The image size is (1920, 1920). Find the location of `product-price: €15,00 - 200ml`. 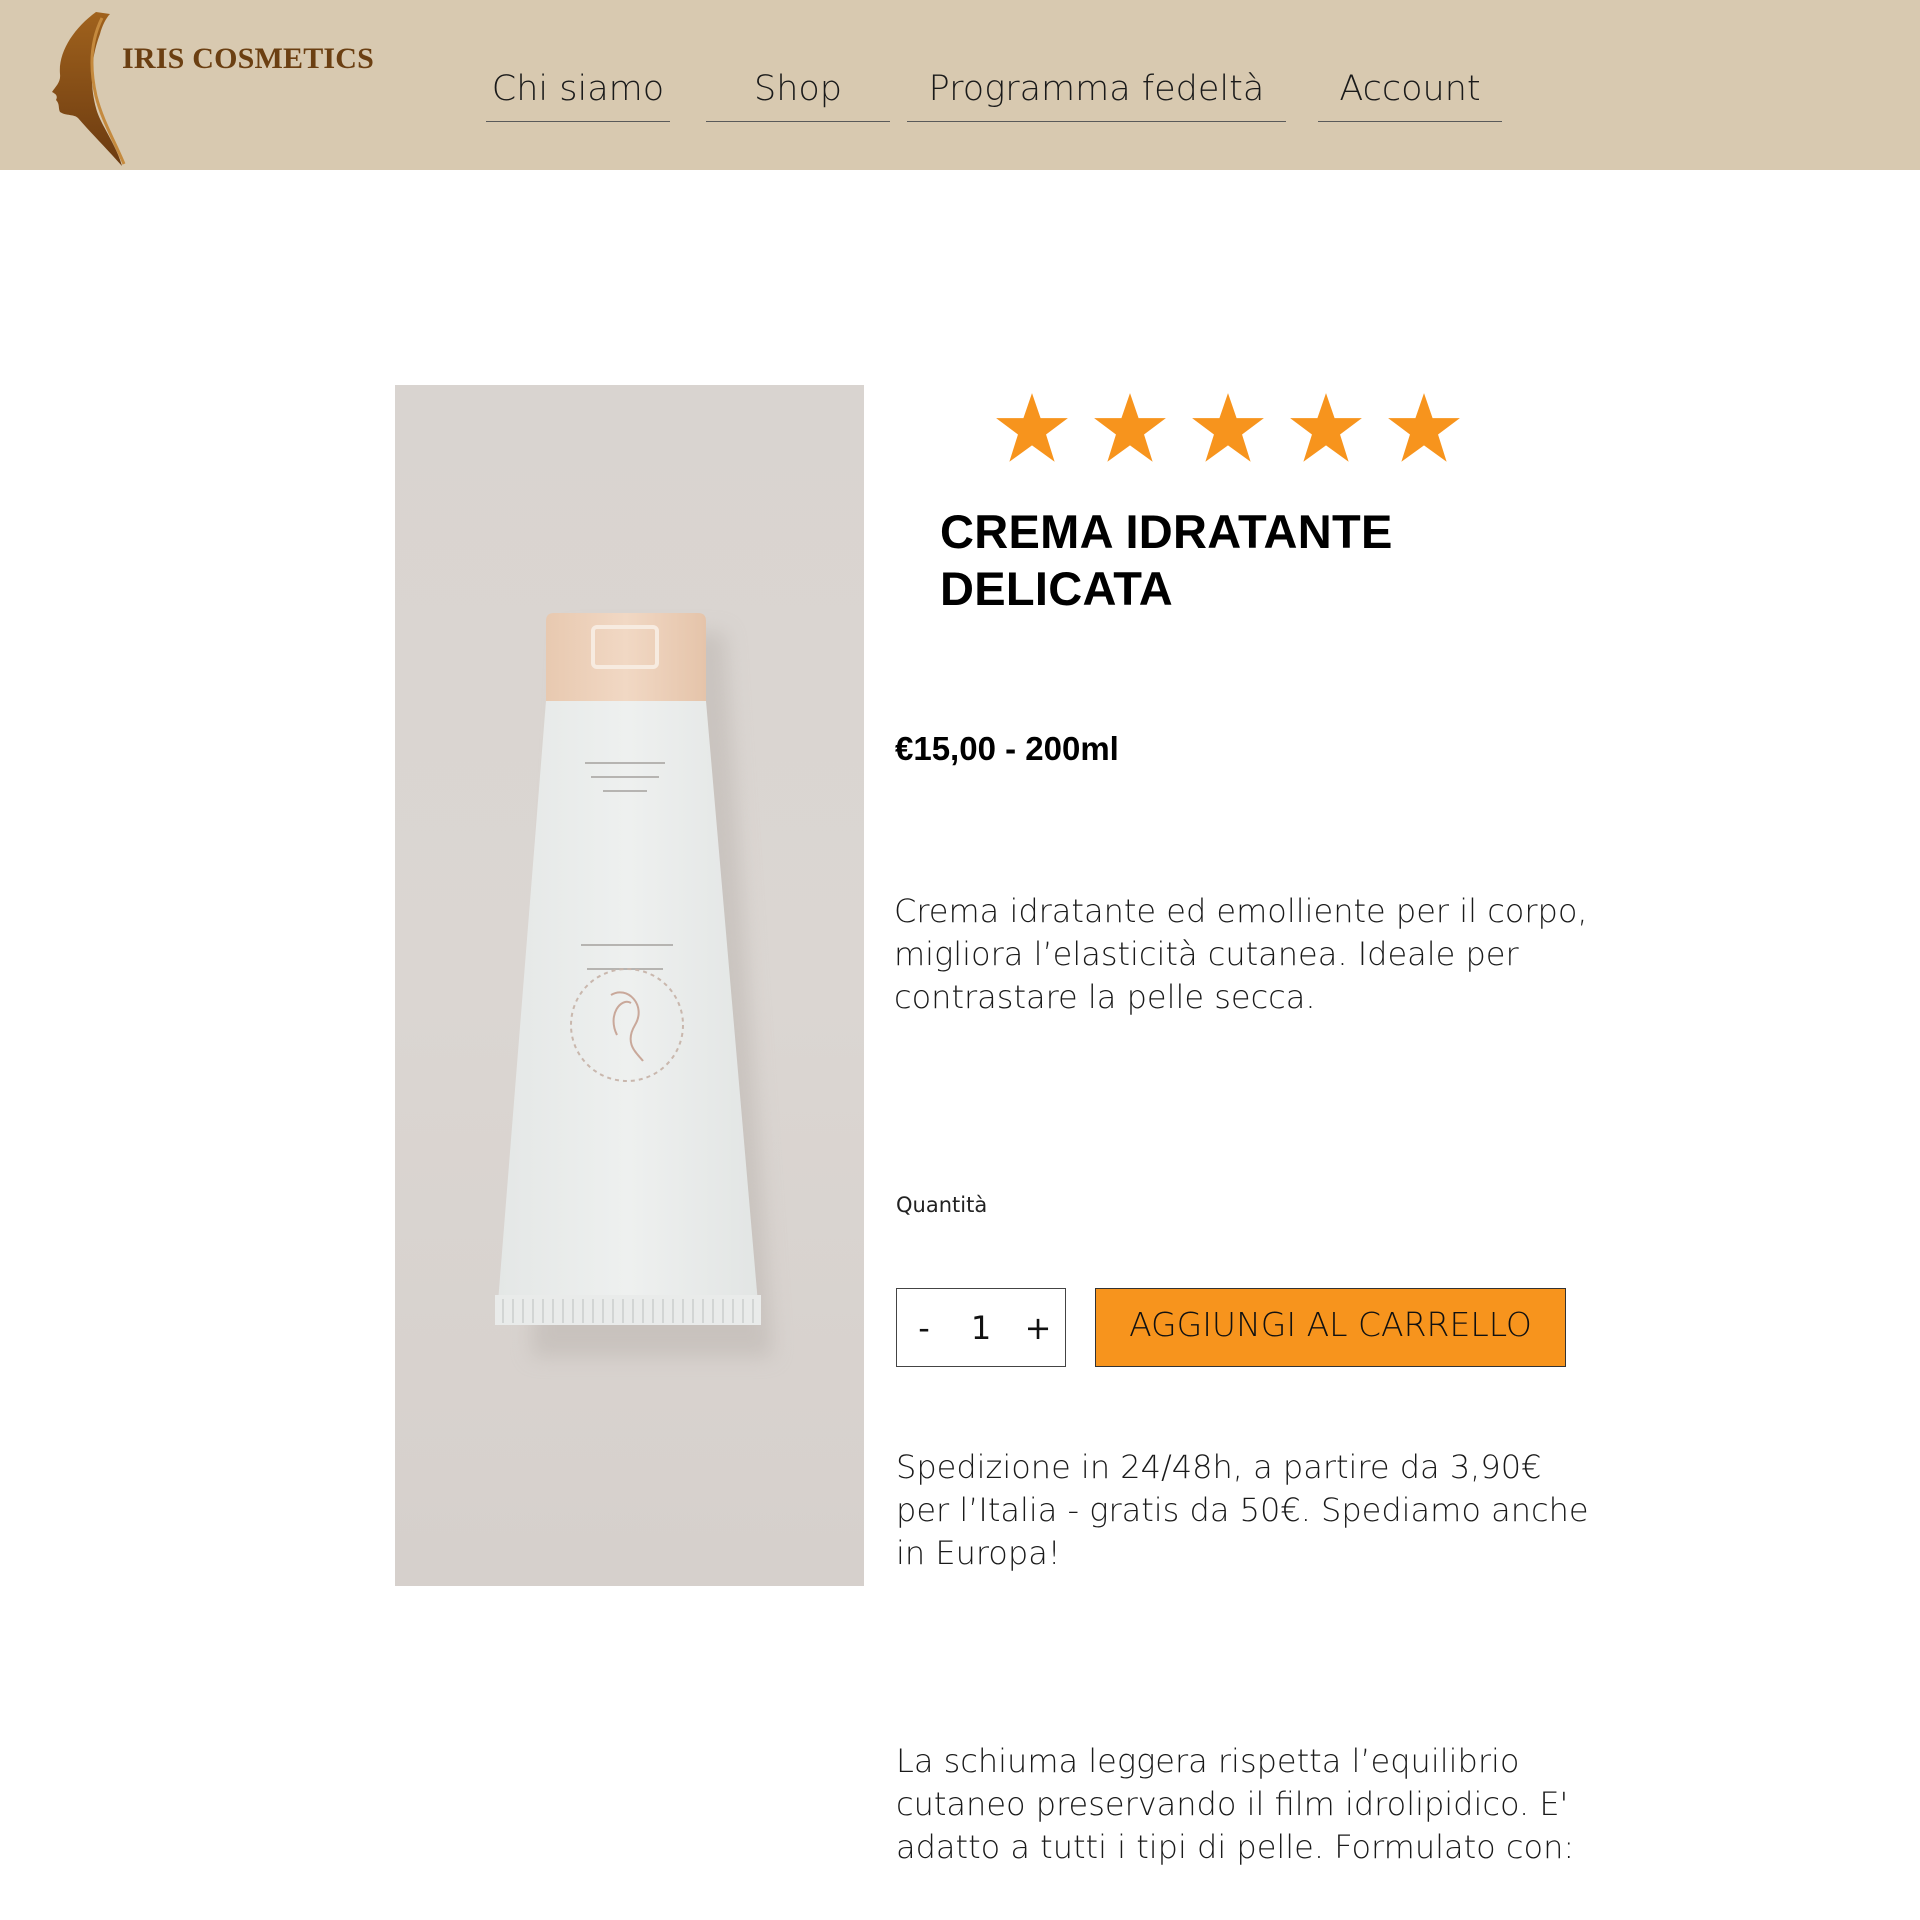

product-price: €15,00 - 200ml is located at coordinates (1007, 748).